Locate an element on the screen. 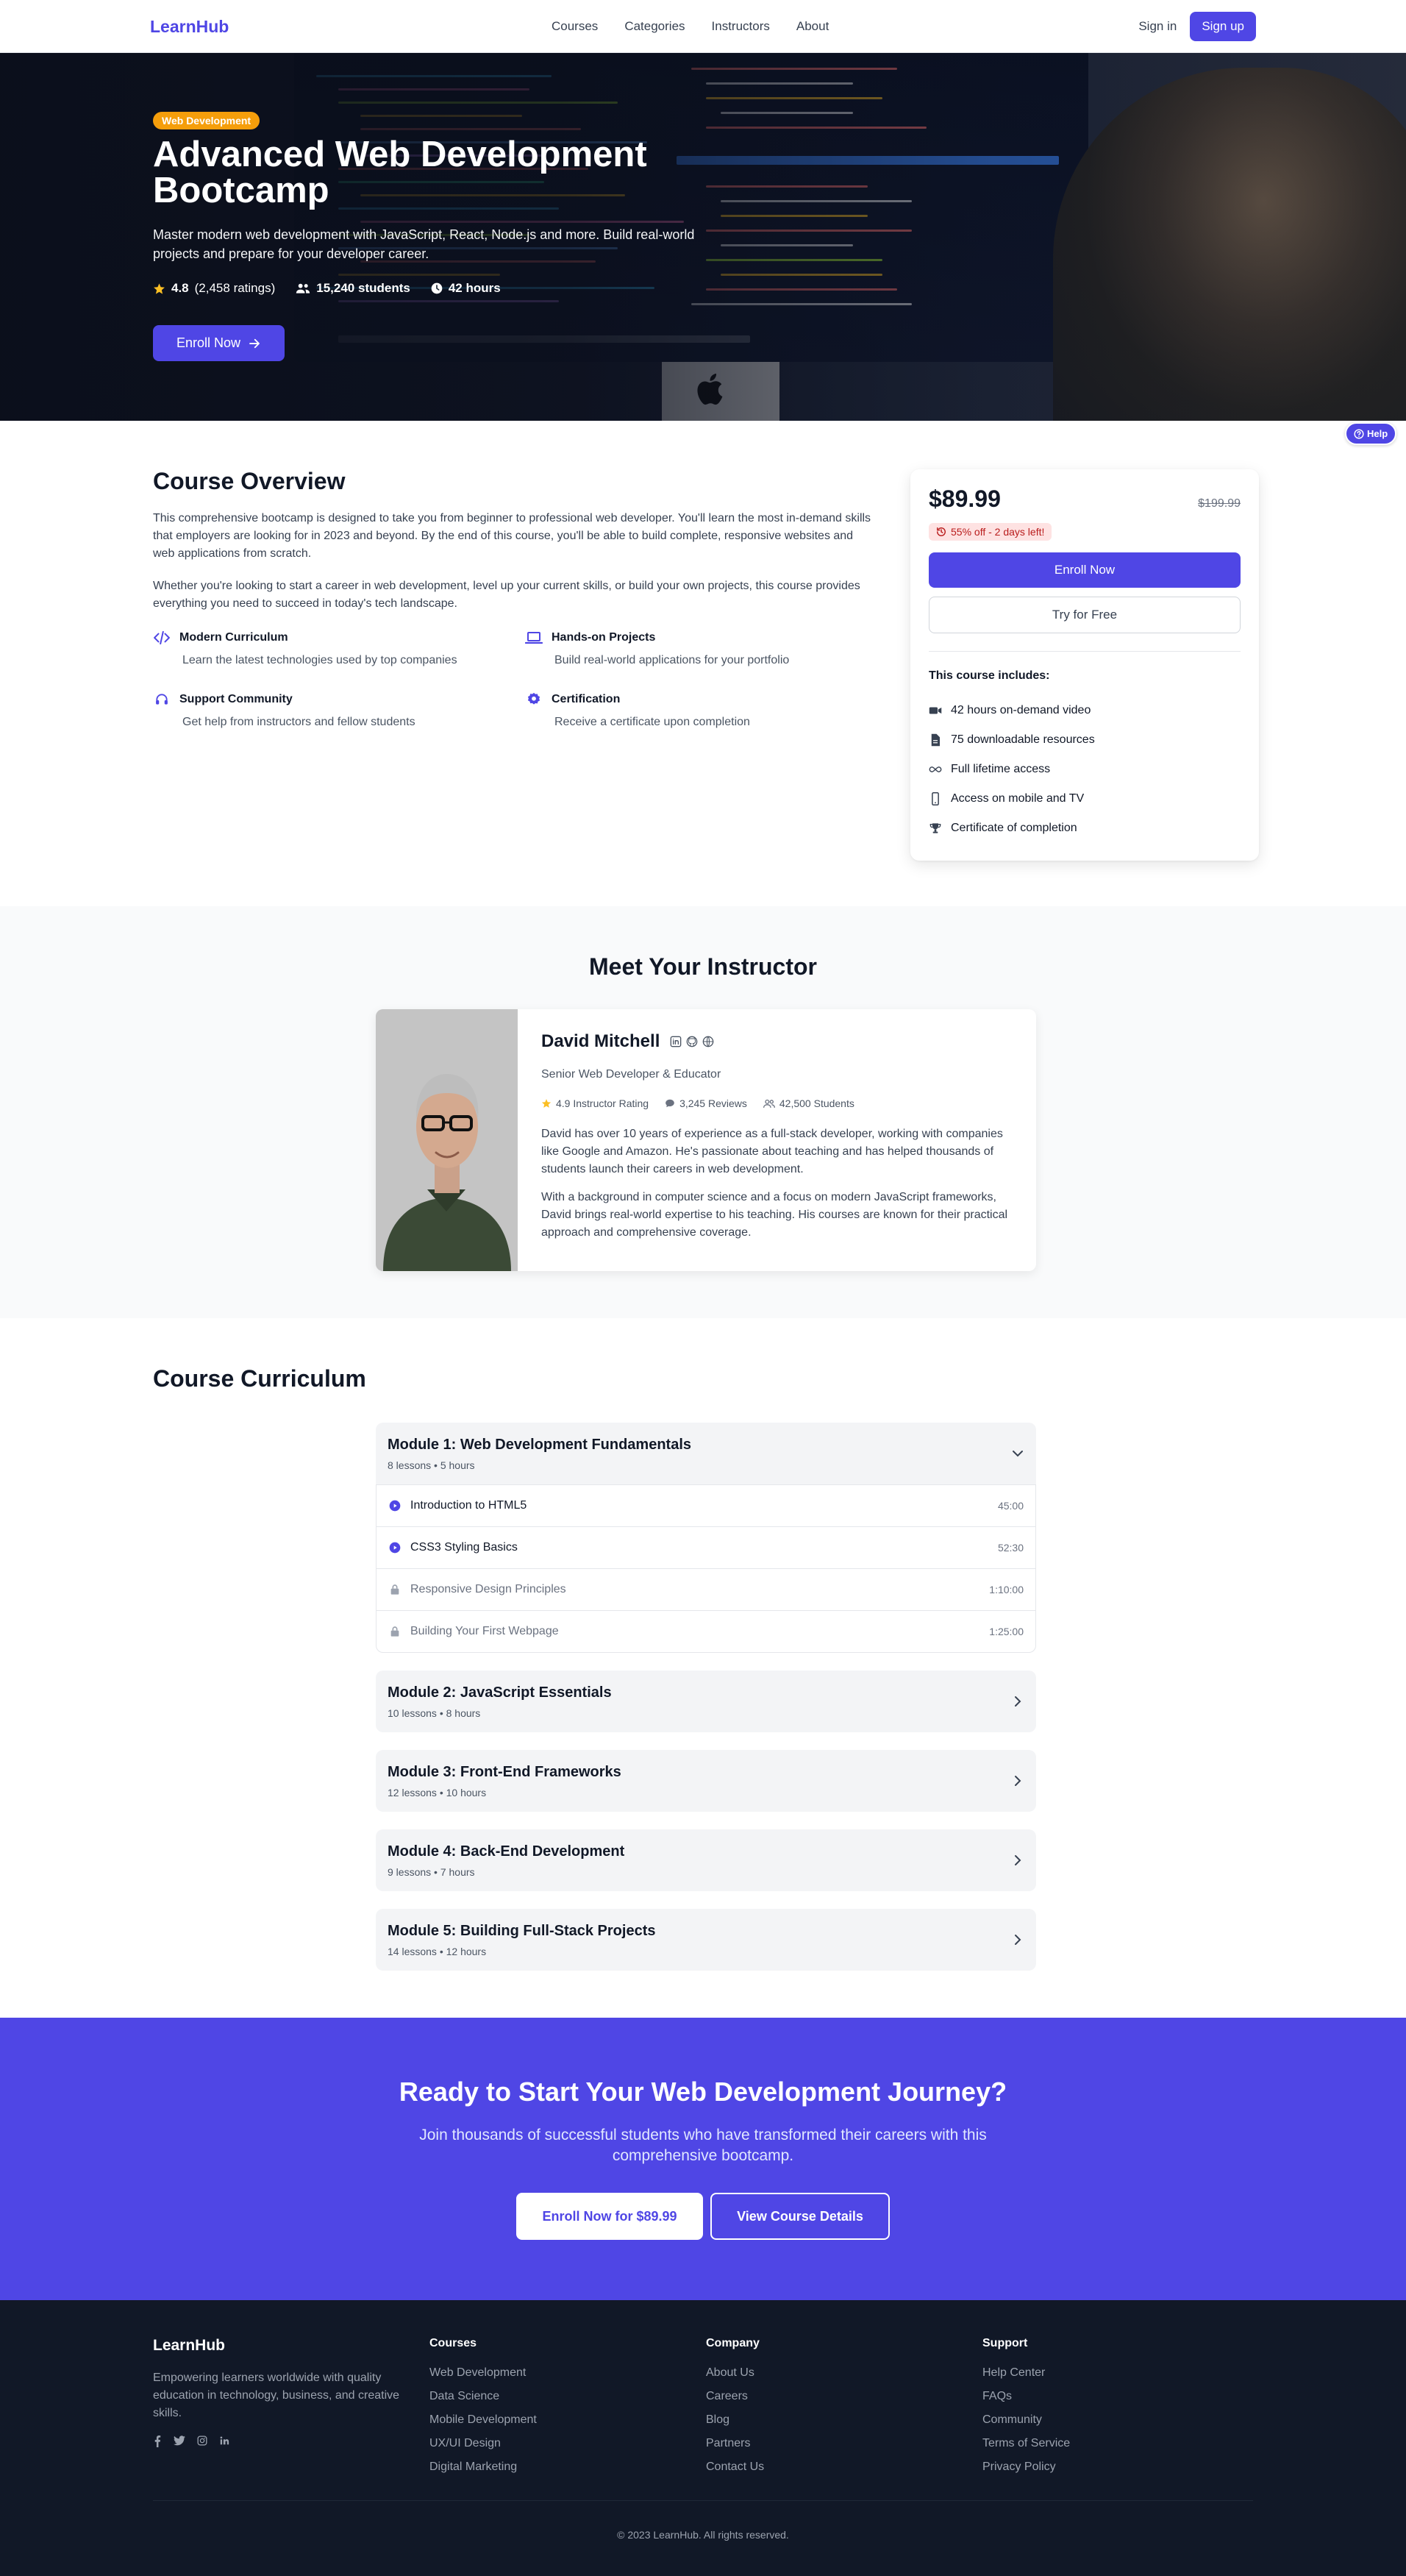  hero-enroll-button: Enroll Now is located at coordinates (219, 343).